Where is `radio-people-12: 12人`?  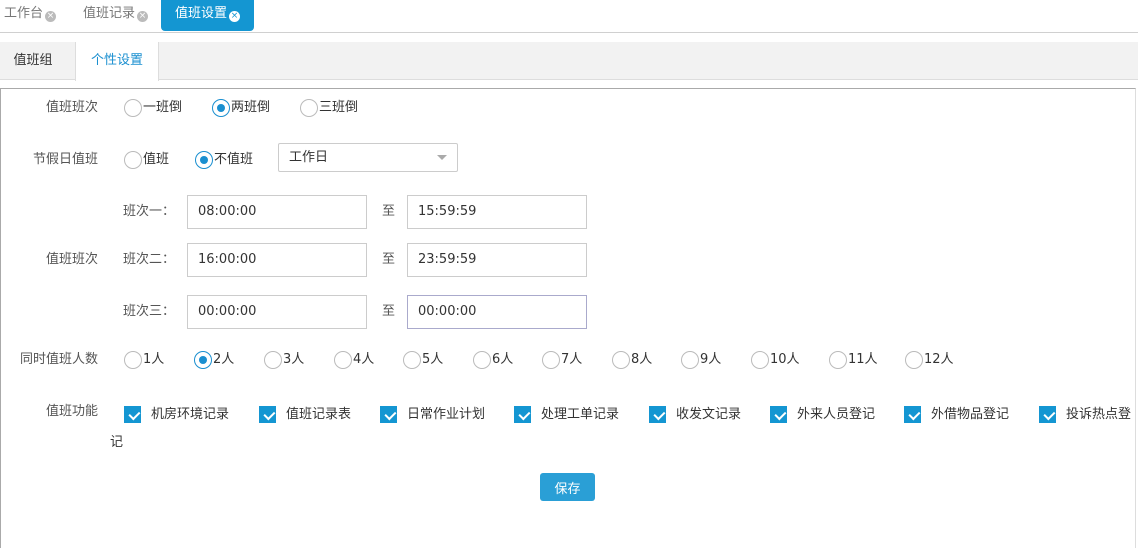
radio-people-12: 12人 is located at coordinates (929, 360).